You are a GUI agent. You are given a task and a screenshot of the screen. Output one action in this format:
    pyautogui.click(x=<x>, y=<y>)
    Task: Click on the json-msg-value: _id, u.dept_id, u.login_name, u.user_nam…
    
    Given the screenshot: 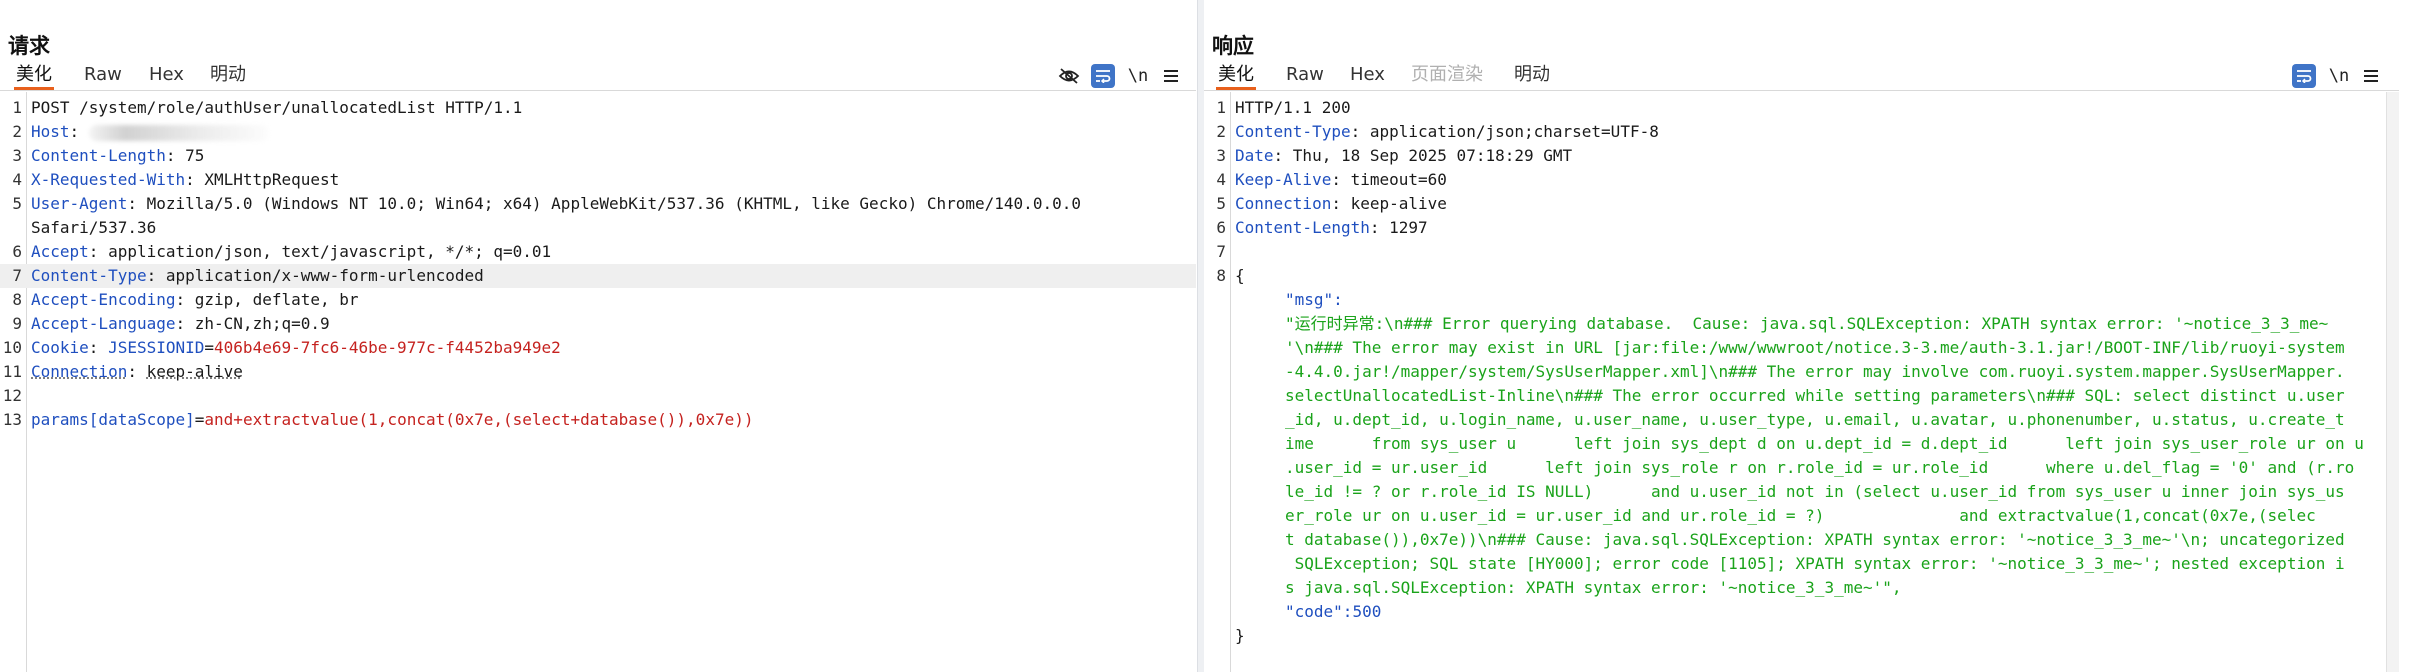 What is the action you would take?
    pyautogui.click(x=1815, y=419)
    